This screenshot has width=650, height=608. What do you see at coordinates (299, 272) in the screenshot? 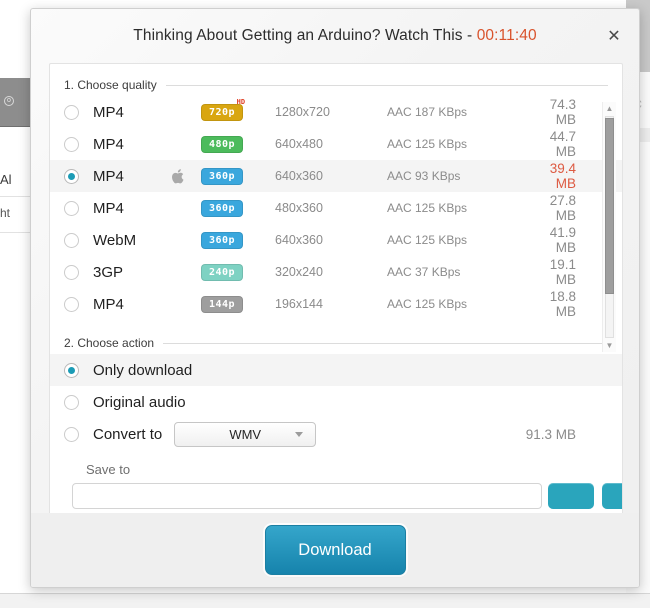
I see `quality-resolution: 320x240` at bounding box center [299, 272].